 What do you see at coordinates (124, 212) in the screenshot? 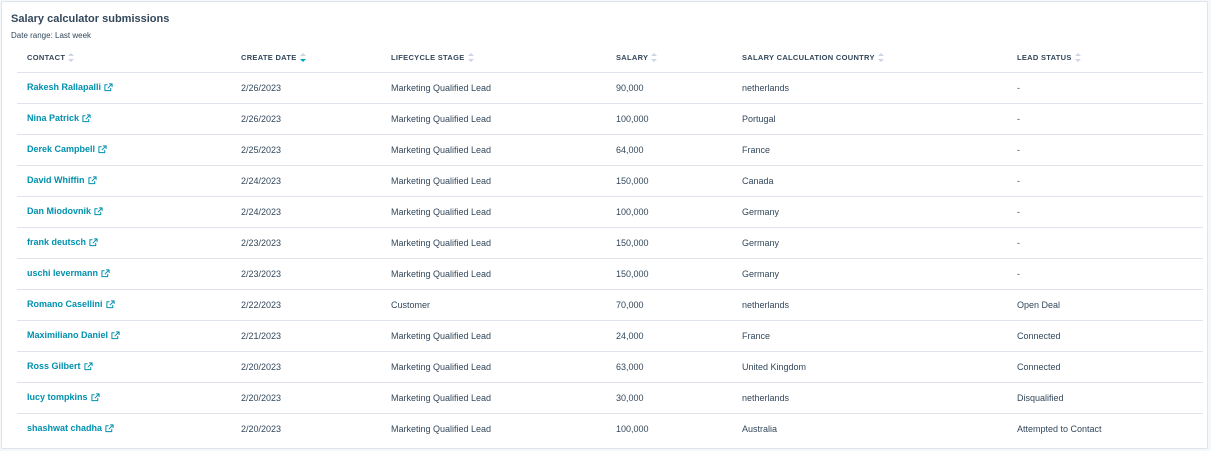
I see `contact-cell: Dan Miodovnik` at bounding box center [124, 212].